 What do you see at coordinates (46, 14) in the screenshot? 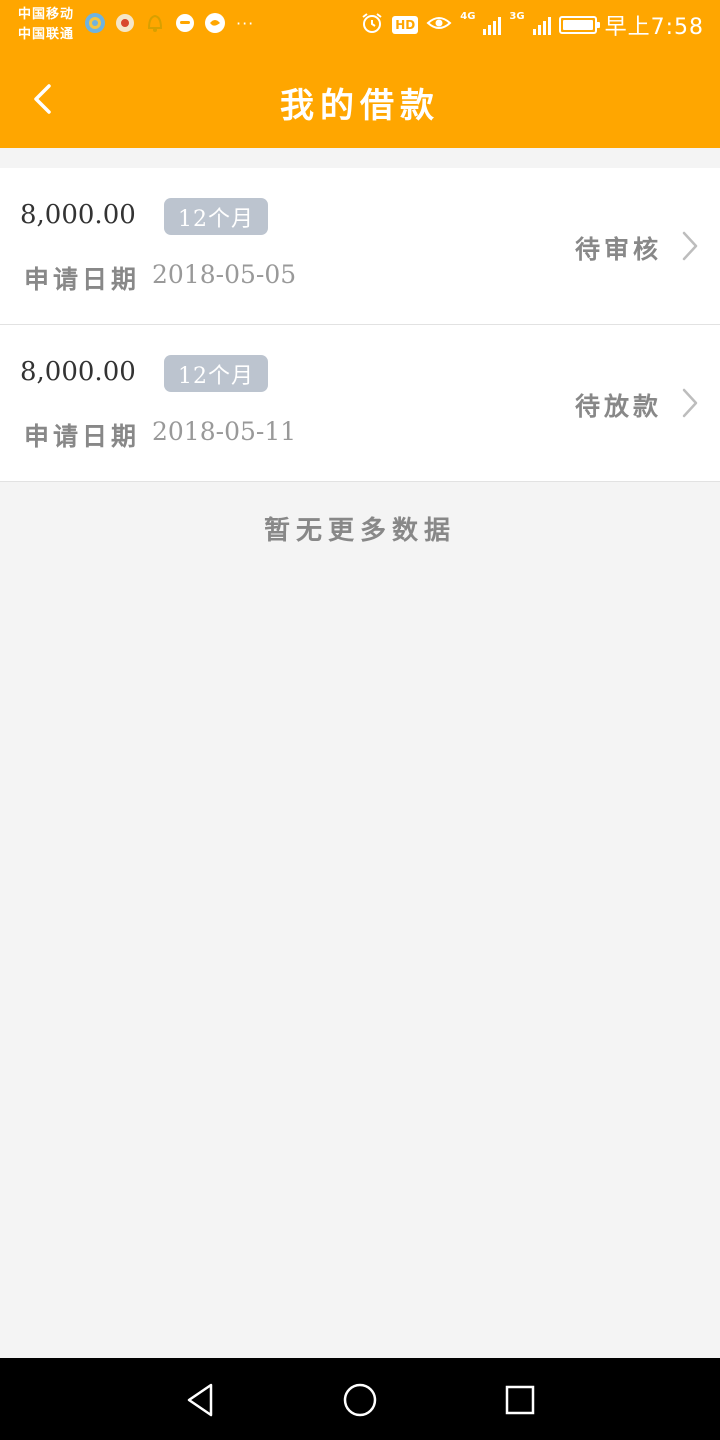
I see `carrier-1: 中国移动` at bounding box center [46, 14].